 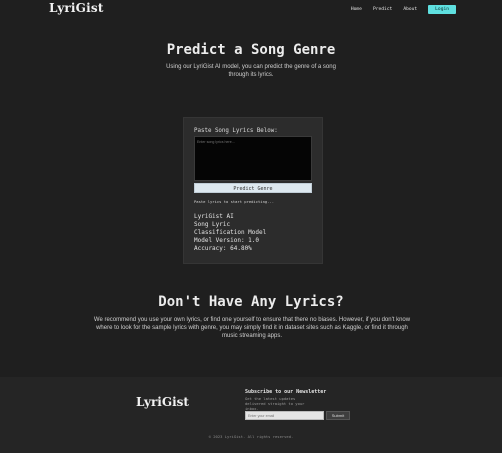 What do you see at coordinates (251, 302) in the screenshot?
I see `no-lyrics-title: Don't Have Any Lyrics?` at bounding box center [251, 302].